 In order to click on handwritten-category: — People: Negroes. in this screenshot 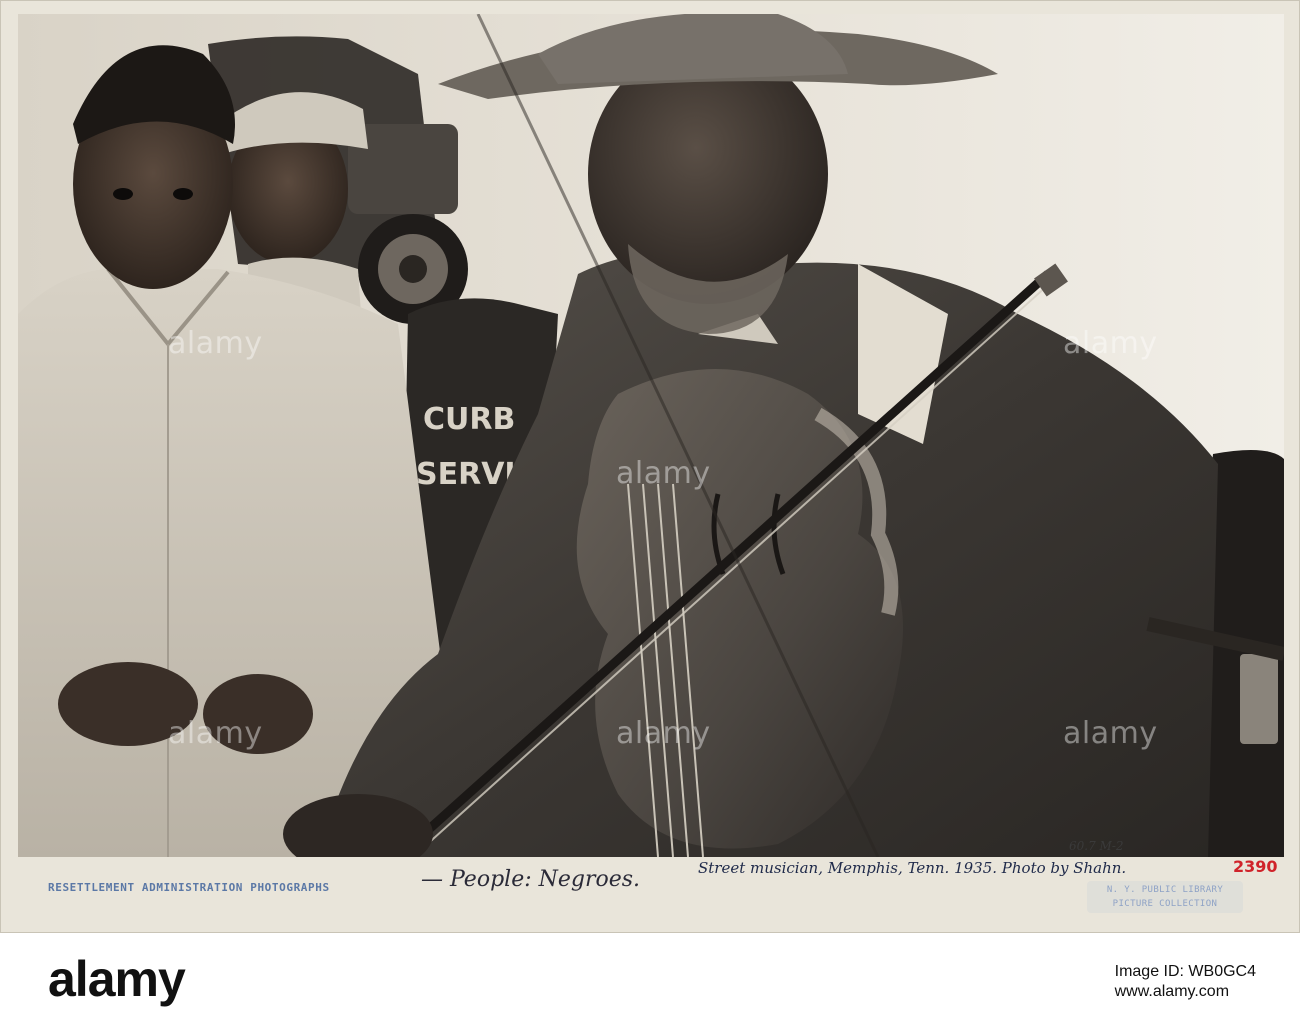, I will do `click(531, 879)`.